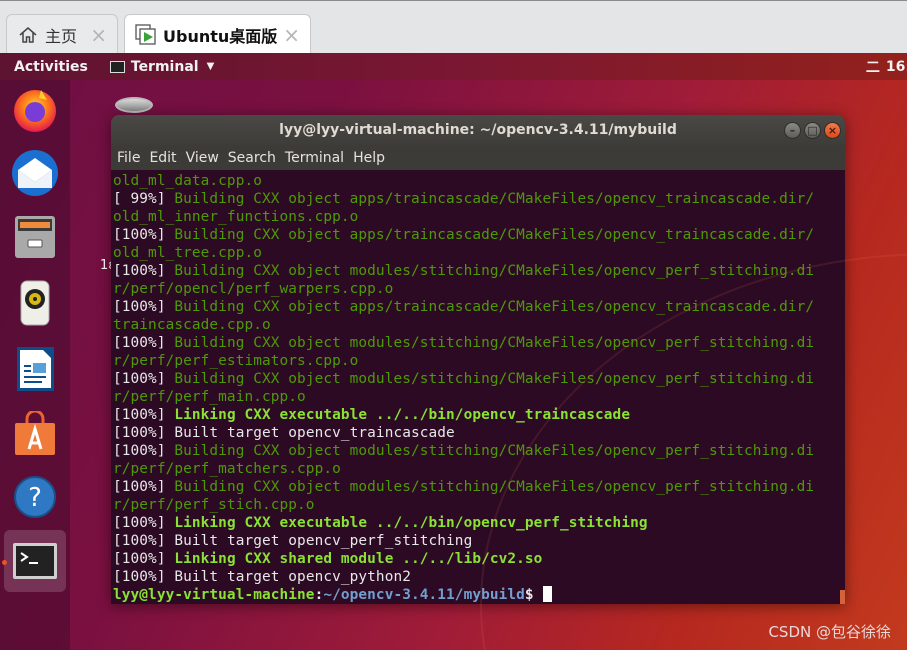 The height and width of the screenshot is (650, 907). What do you see at coordinates (479, 577) in the screenshot?
I see `terminal-line: [100%] Built target opencv_python2` at bounding box center [479, 577].